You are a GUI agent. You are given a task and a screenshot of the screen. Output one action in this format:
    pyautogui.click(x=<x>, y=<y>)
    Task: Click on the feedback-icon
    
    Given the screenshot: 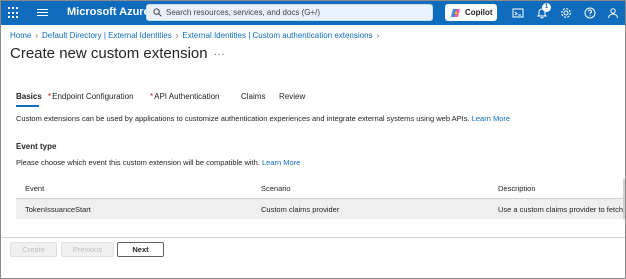 What is the action you would take?
    pyautogui.click(x=613, y=13)
    